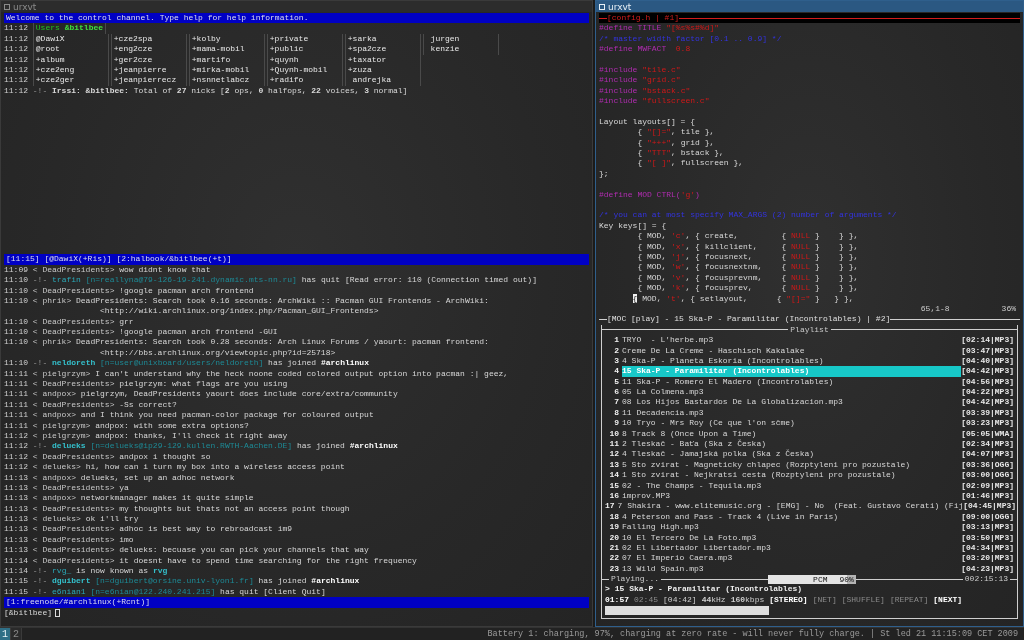  Describe the element at coordinates (16, 634) in the screenshot. I see `workspace-tag: 2` at that location.